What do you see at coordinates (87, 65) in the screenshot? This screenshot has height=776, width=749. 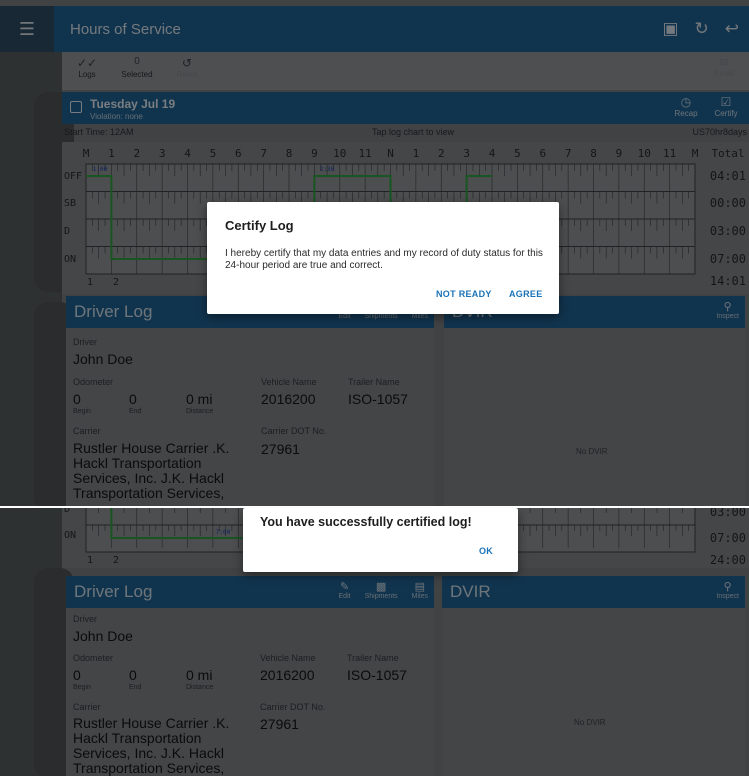 I see `logs-button: ✓✓ Logs` at bounding box center [87, 65].